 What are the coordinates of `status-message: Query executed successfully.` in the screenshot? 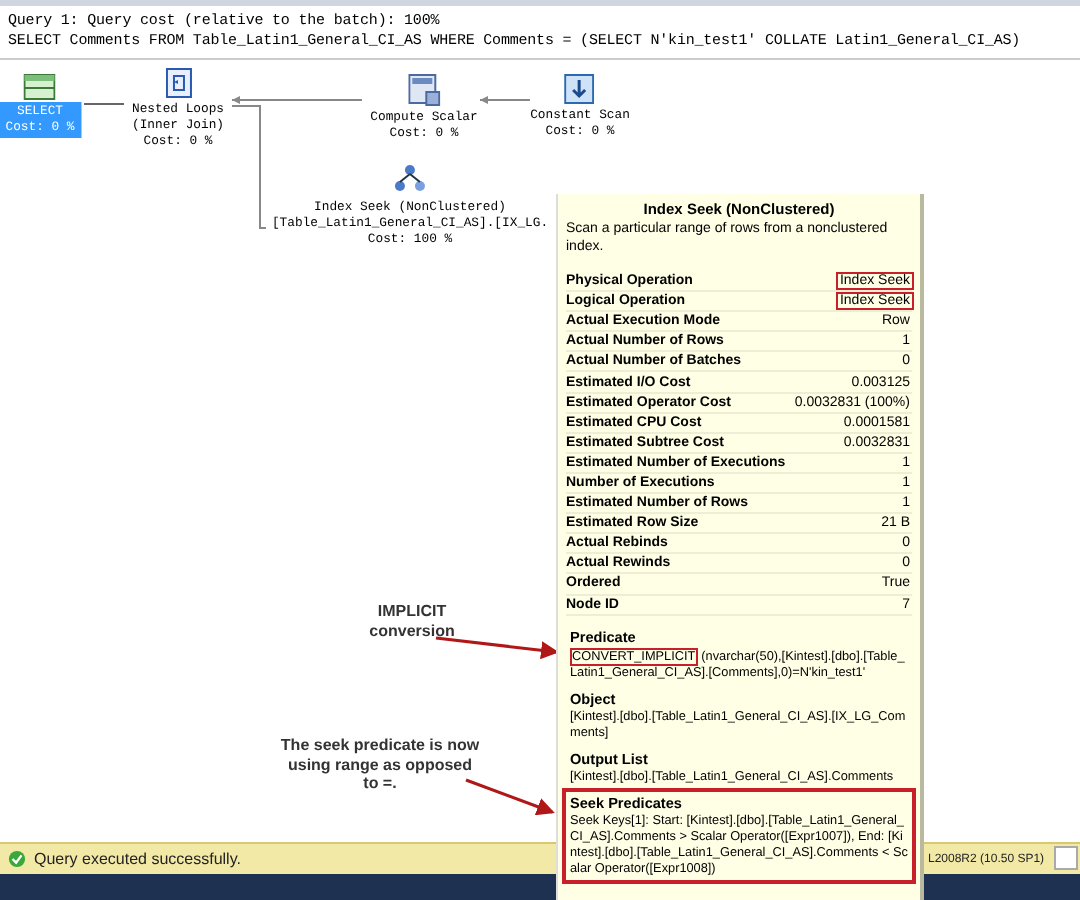 It's located at (137, 859).